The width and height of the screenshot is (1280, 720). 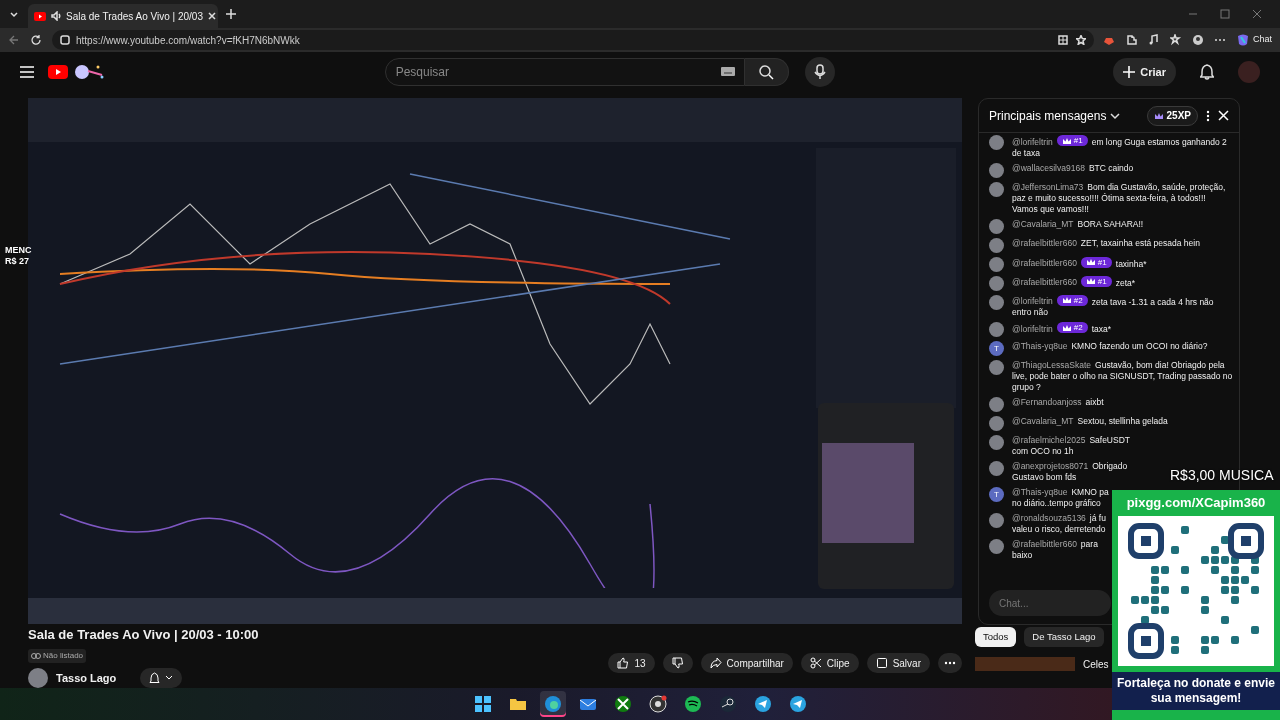 I want to click on scissors-icon, so click(x=815, y=663).